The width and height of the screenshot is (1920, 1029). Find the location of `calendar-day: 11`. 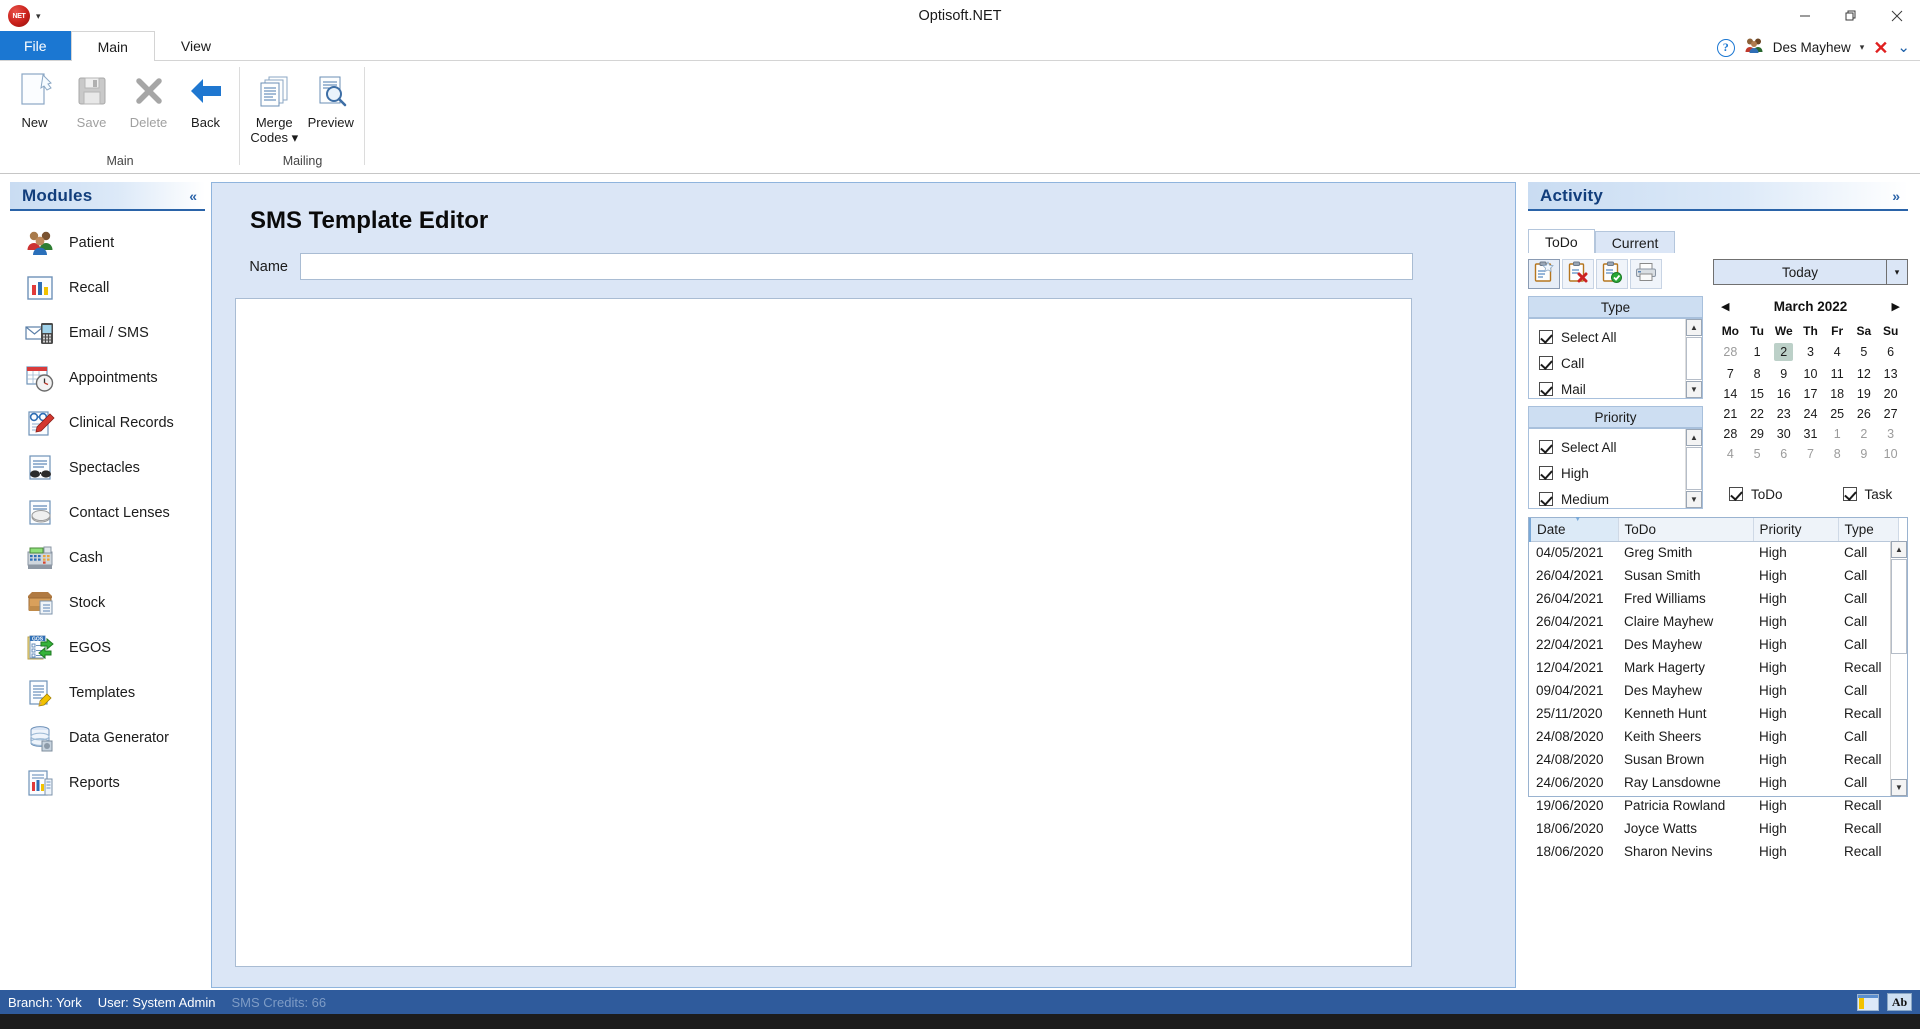

calendar-day: 11 is located at coordinates (1837, 374).